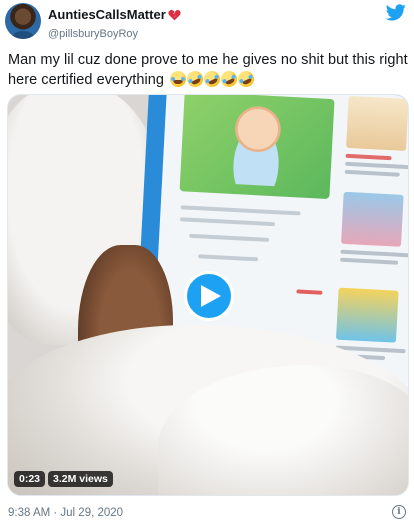 The width and height of the screenshot is (414, 525). What do you see at coordinates (178, 79) in the screenshot?
I see `face-with-tears-of-joy-icon` at bounding box center [178, 79].